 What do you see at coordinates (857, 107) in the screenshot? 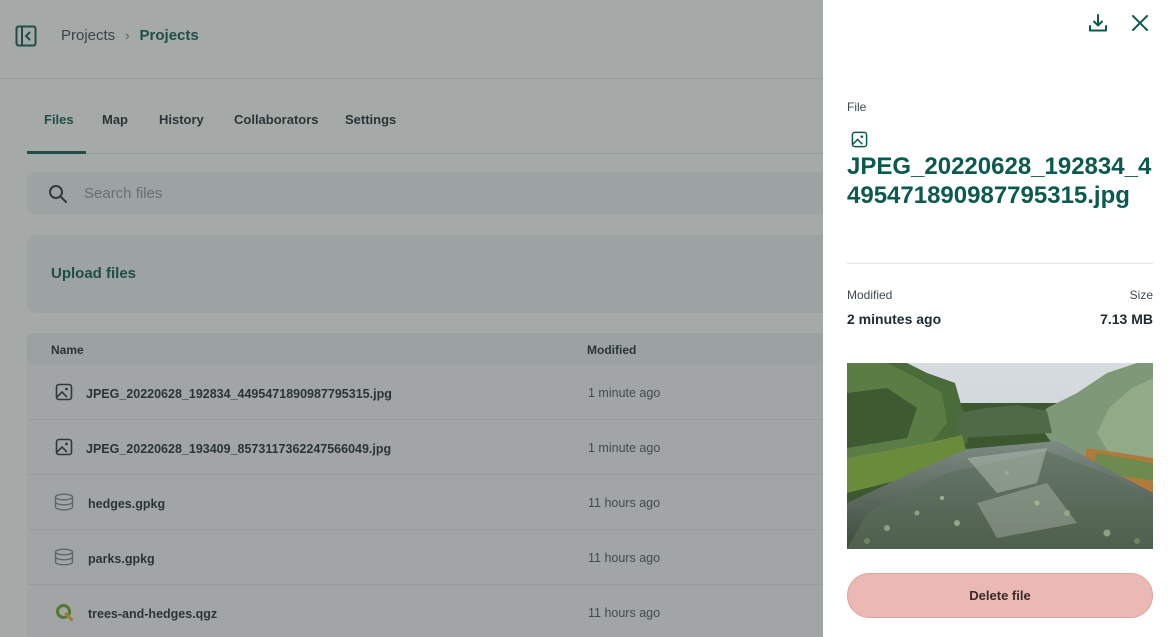
I see `file-section-label: File` at bounding box center [857, 107].